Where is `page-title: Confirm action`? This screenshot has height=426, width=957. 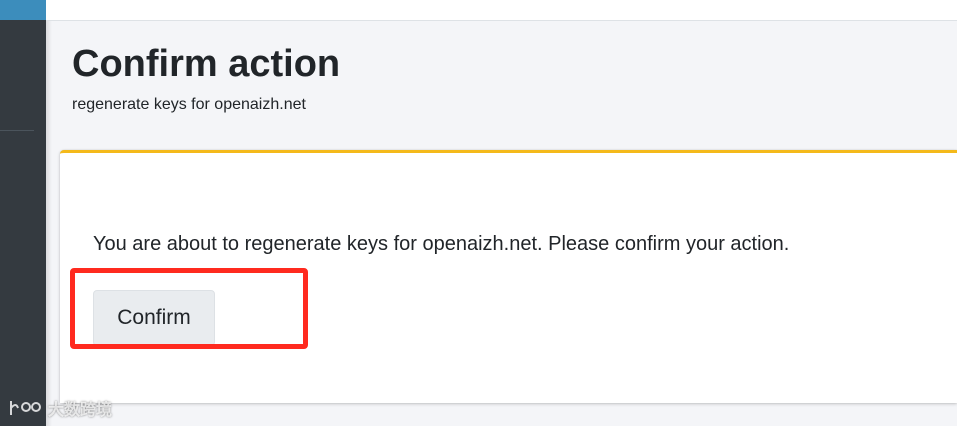
page-title: Confirm action is located at coordinates (206, 64).